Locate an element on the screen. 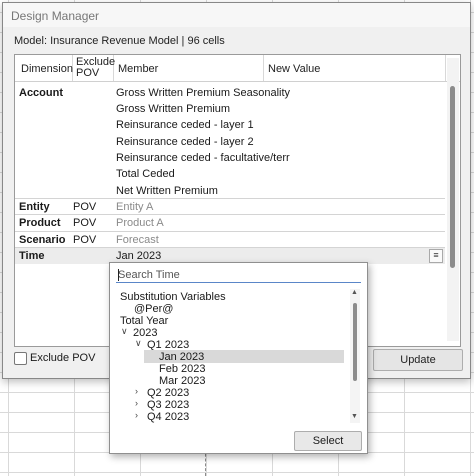 This screenshot has width=474, height=476. search-time-input is located at coordinates (237, 274).